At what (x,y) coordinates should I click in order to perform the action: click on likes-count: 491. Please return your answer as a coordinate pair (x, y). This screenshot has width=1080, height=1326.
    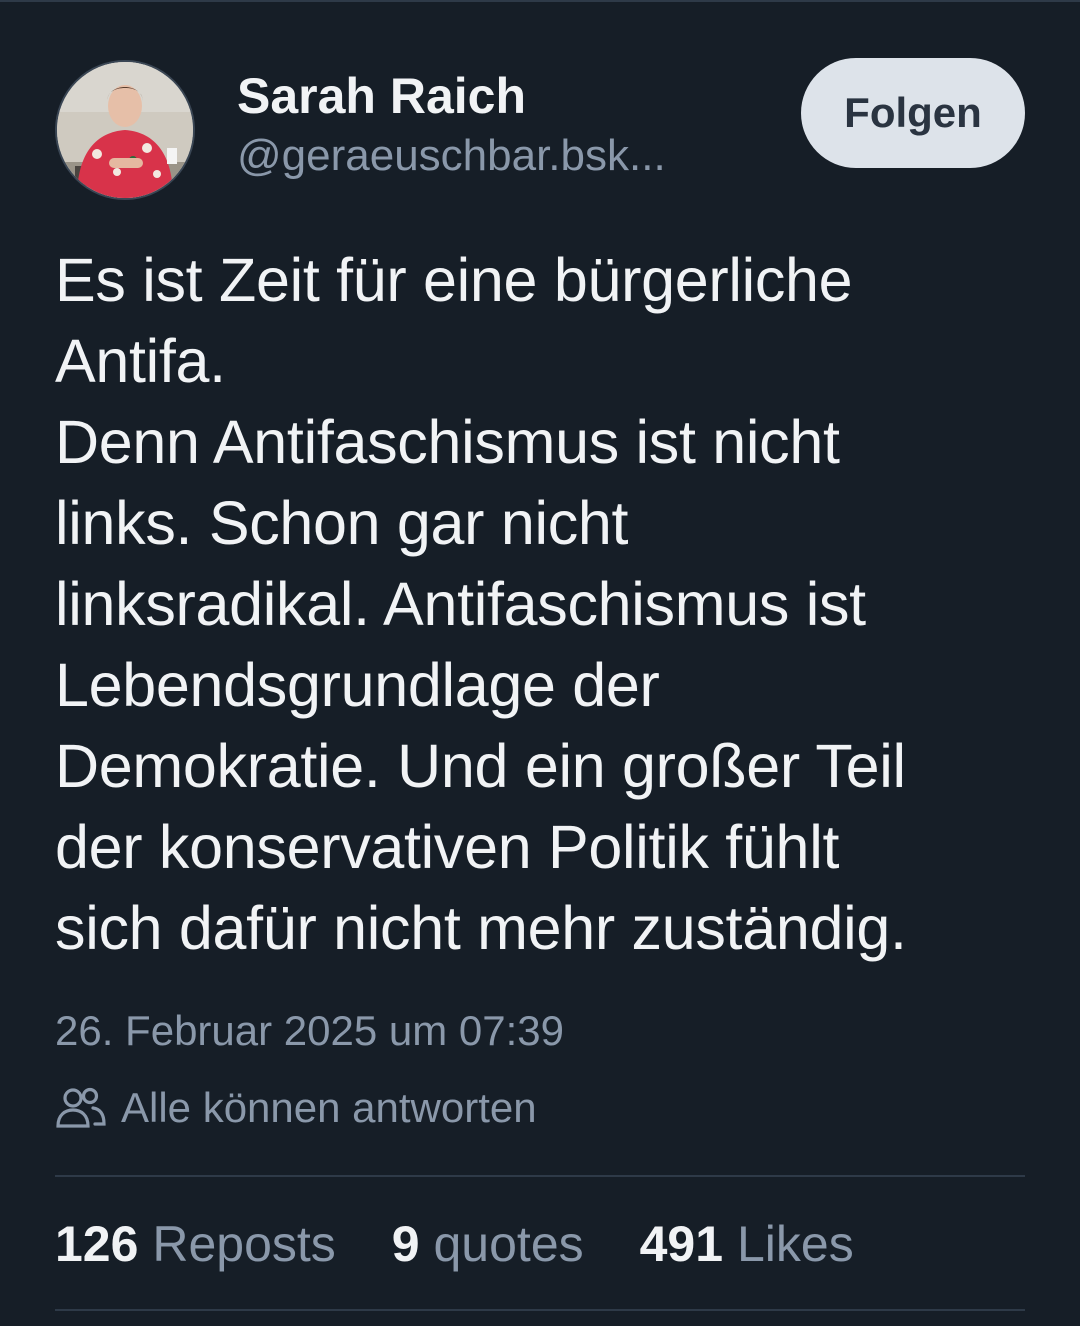
    Looking at the image, I should click on (681, 1244).